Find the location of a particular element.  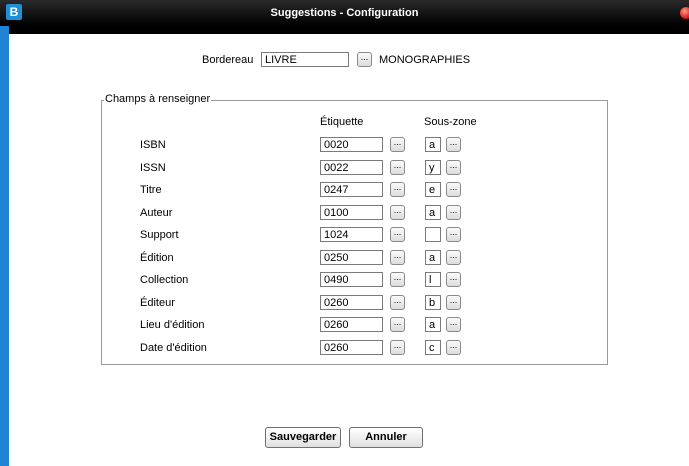

window-title: Suggestions - Configuration is located at coordinates (344, 13).